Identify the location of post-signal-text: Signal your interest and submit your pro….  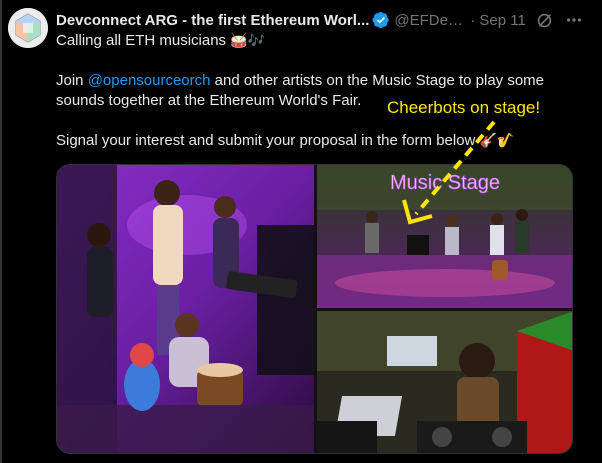
(266, 140).